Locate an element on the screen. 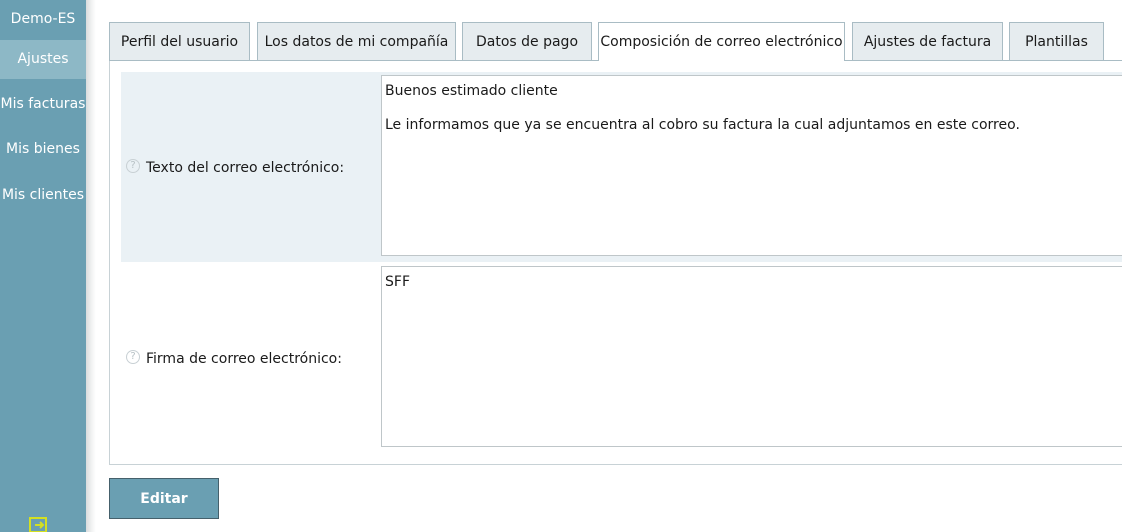  tab-label: Ajustes de factura is located at coordinates (927, 41).